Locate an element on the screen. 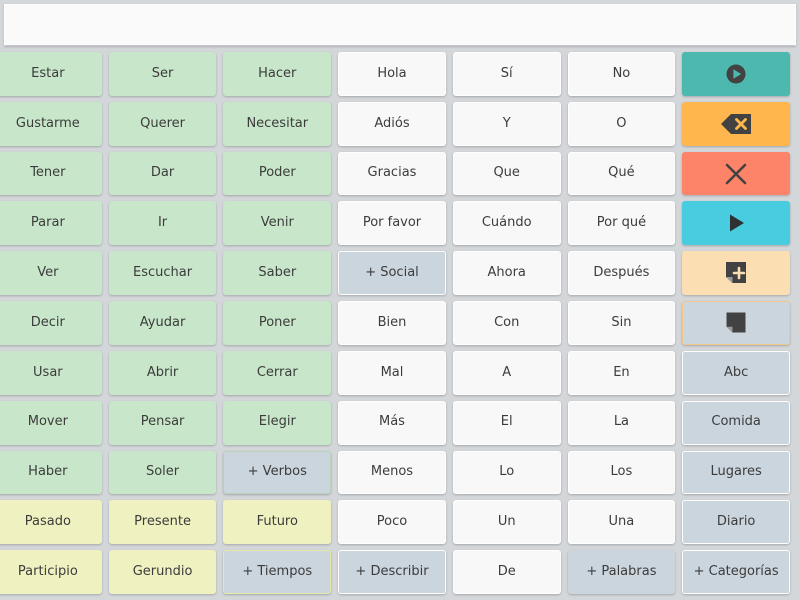  grid-button-plus-describir: + Describir is located at coordinates (392, 572).